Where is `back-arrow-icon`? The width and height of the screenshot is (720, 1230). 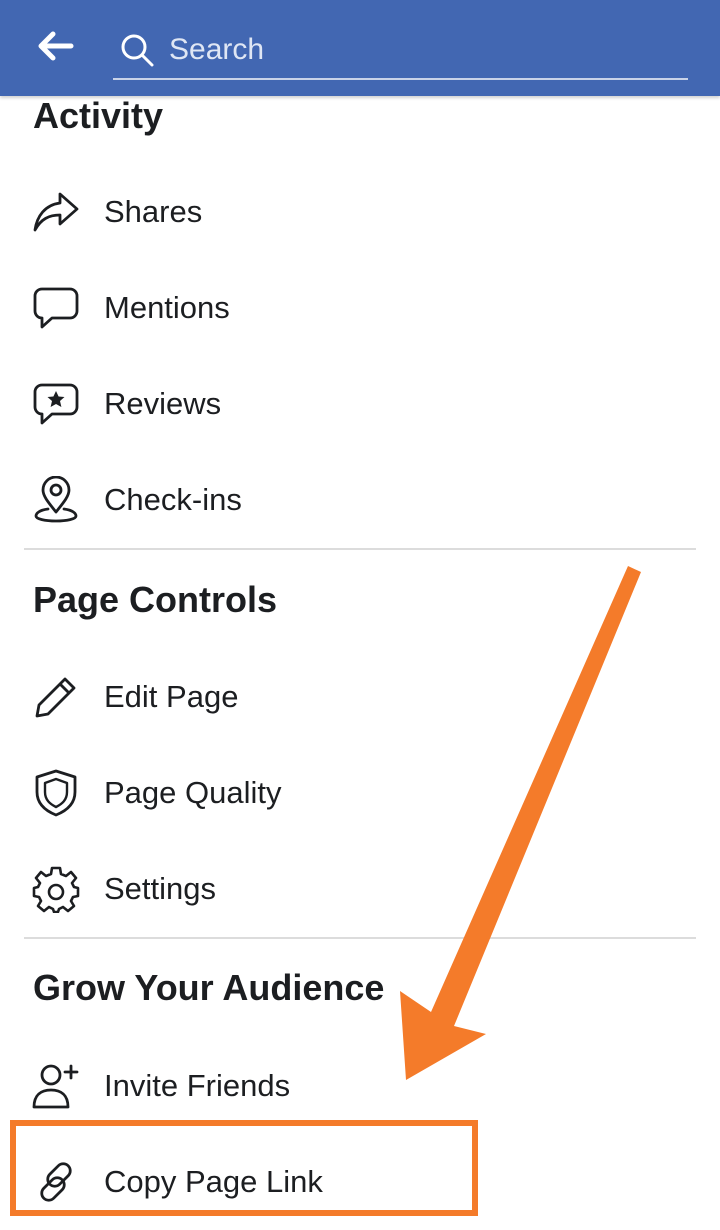
back-arrow-icon is located at coordinates (55, 48).